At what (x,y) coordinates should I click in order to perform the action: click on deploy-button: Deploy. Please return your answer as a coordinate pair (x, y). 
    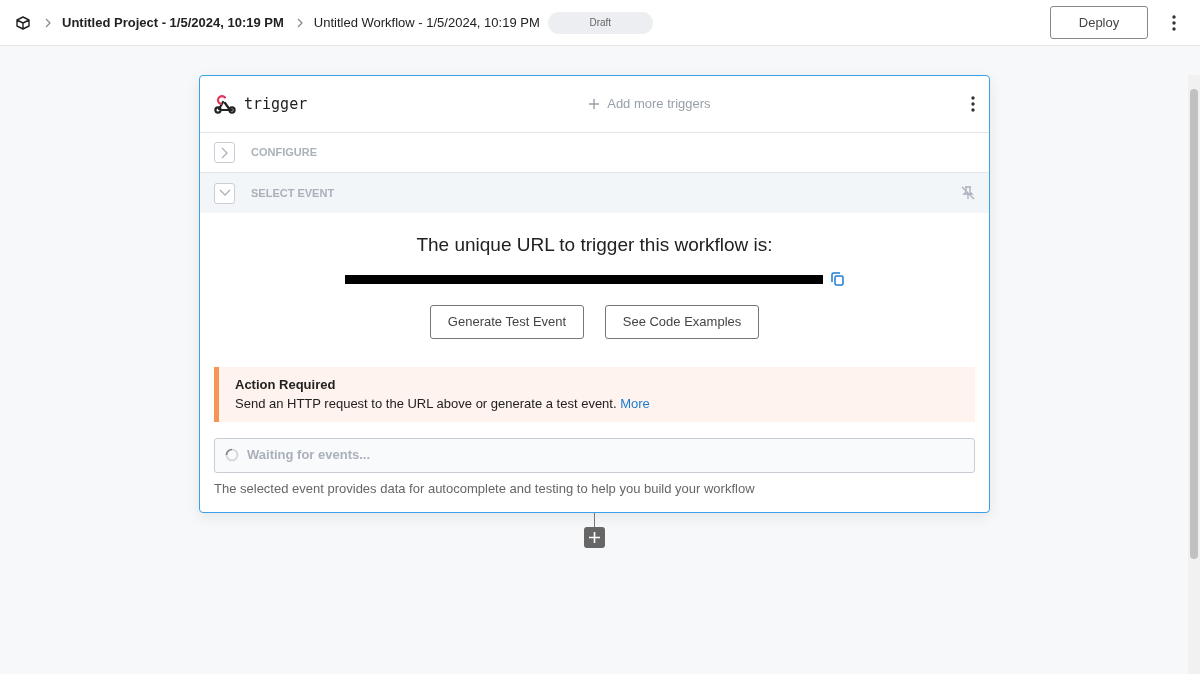
    Looking at the image, I should click on (1099, 22).